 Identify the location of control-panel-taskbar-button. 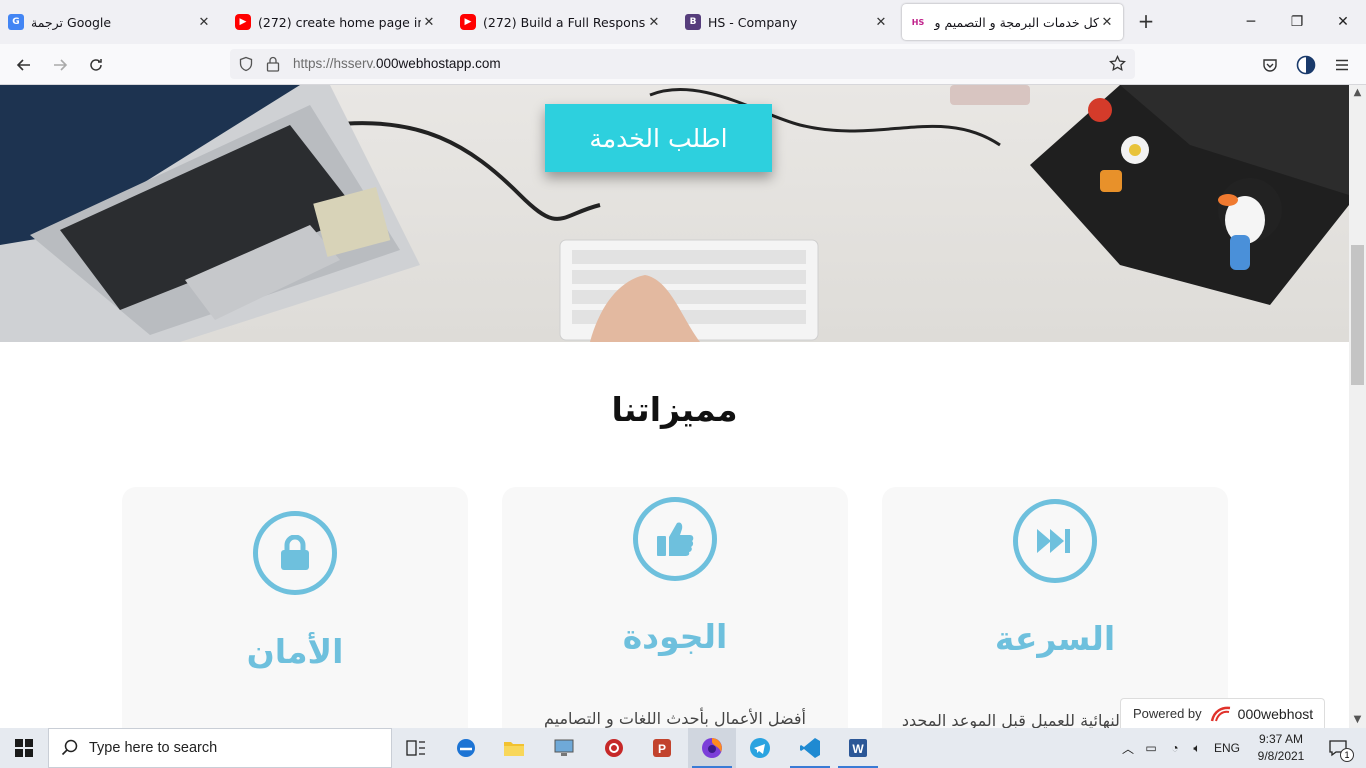
(564, 748).